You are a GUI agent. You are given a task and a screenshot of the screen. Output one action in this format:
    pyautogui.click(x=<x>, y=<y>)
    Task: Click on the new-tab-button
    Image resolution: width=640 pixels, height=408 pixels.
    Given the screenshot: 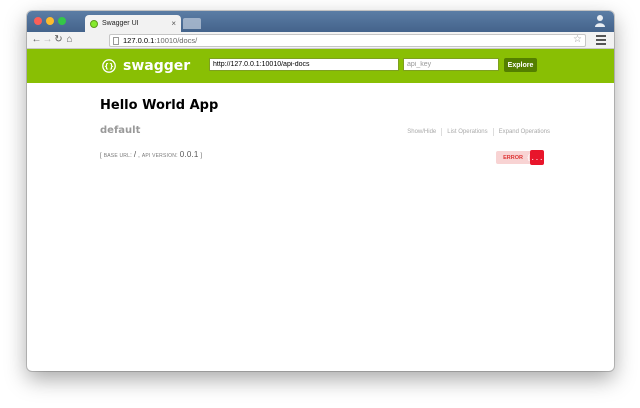 What is the action you would take?
    pyautogui.click(x=192, y=23)
    